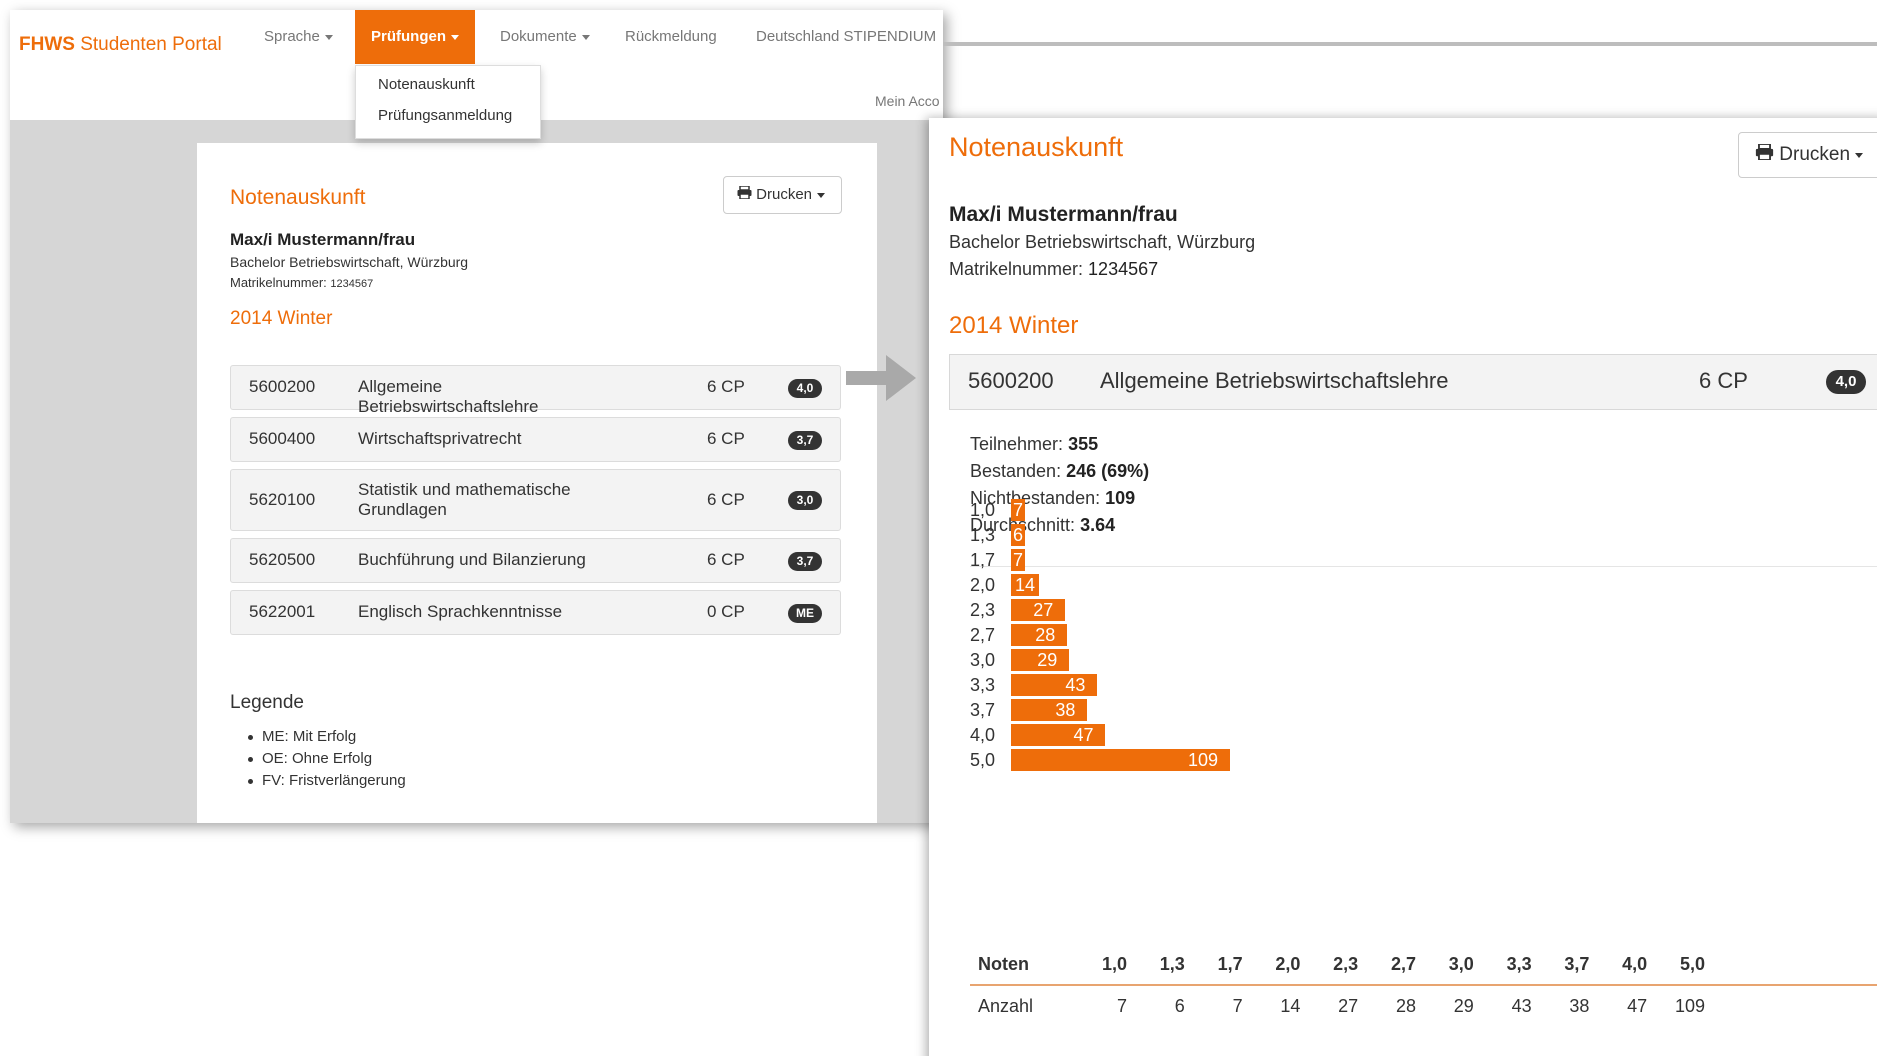  What do you see at coordinates (1063, 214) in the screenshot?
I see `detail-student-name: Max/i Mustermann/frau` at bounding box center [1063, 214].